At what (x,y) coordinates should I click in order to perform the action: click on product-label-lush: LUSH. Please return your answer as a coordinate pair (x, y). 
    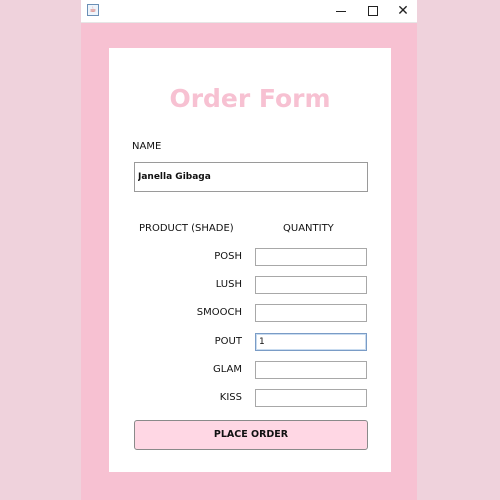
    Looking at the image, I should click on (228, 284).